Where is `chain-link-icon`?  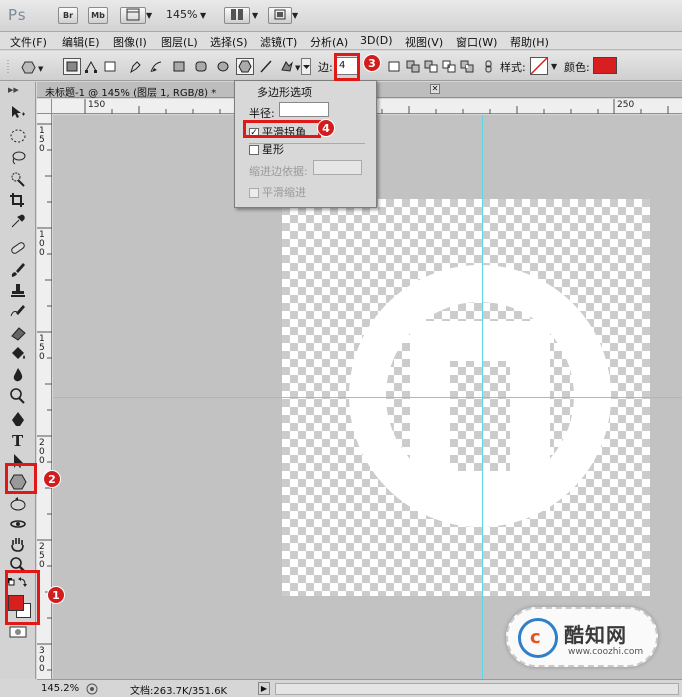
chain-link-icon is located at coordinates (488, 66).